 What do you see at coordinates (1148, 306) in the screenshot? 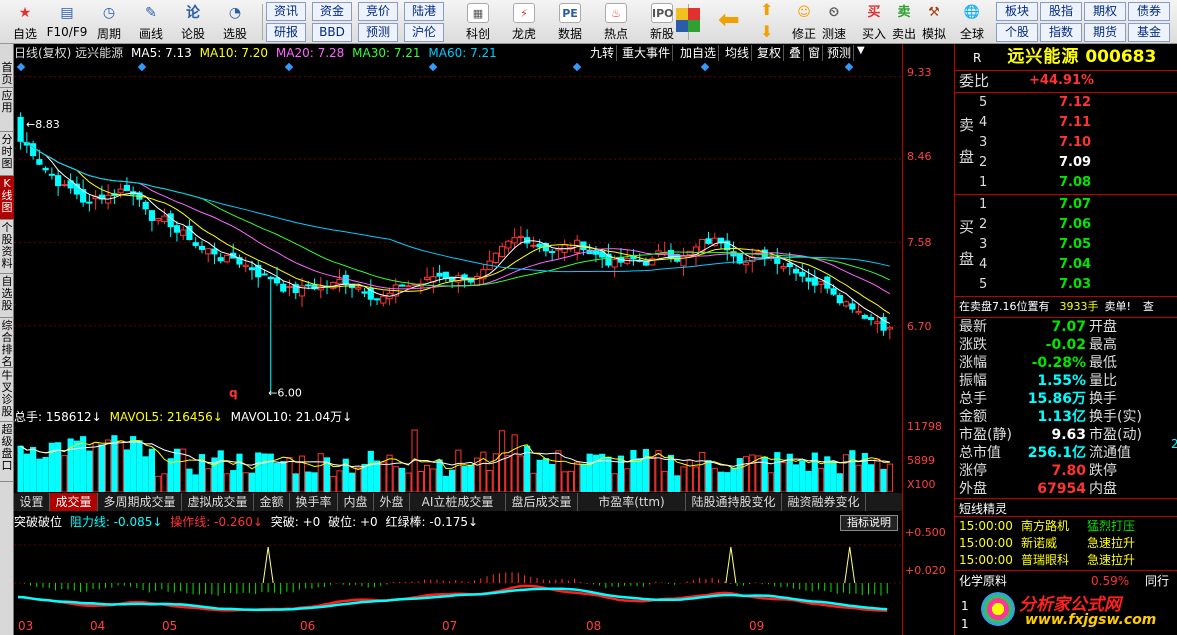
I see `notice-link: 查` at bounding box center [1148, 306].